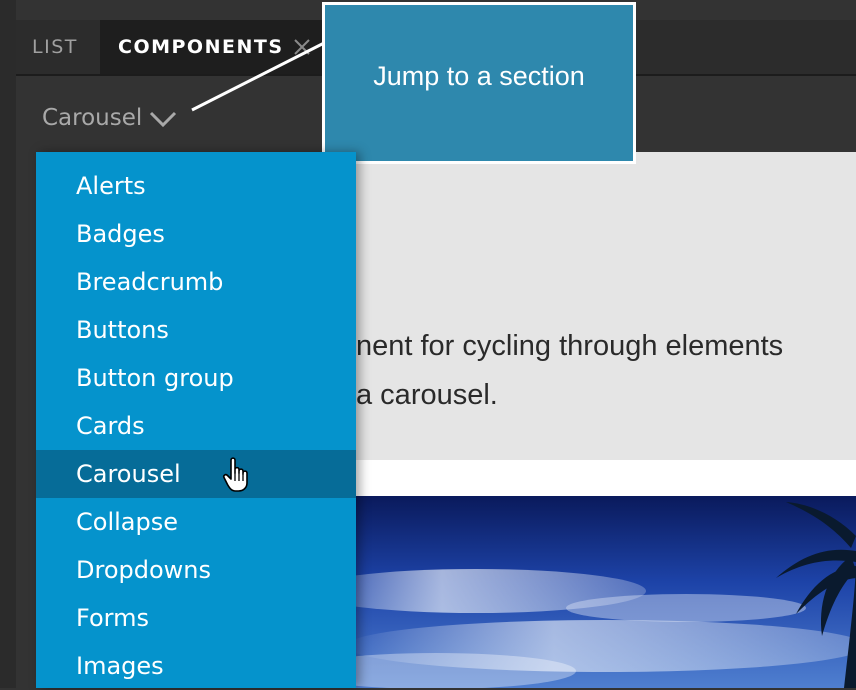  What do you see at coordinates (128, 474) in the screenshot?
I see `menu-item-label: Carousel` at bounding box center [128, 474].